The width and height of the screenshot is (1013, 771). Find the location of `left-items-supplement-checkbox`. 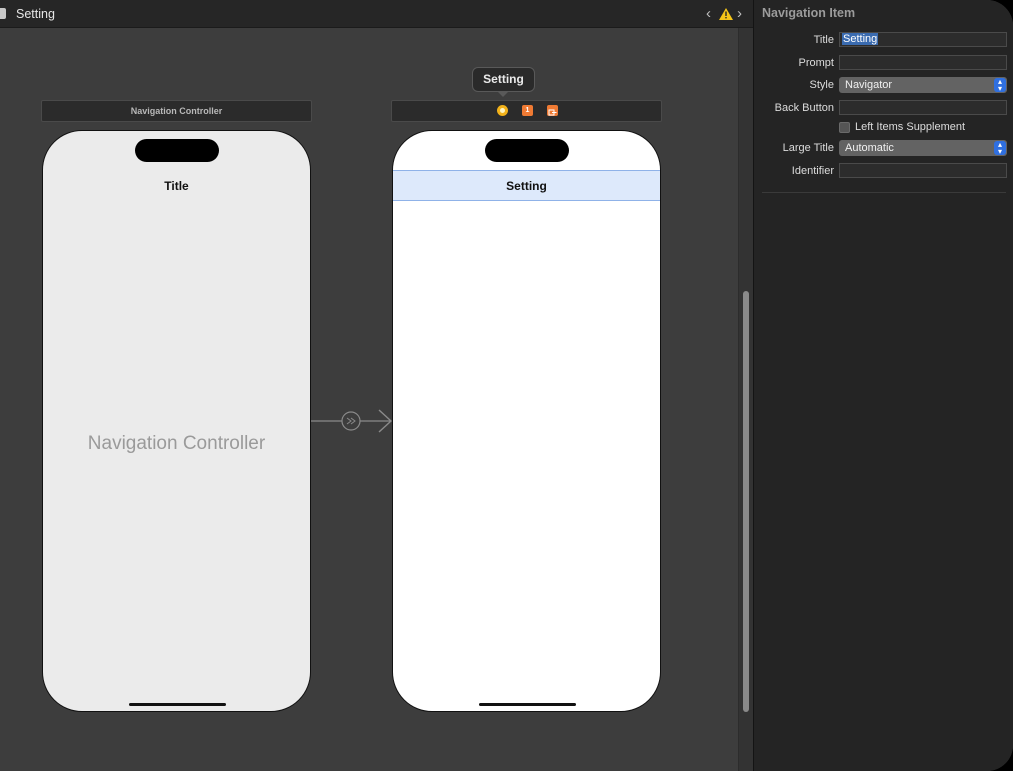

left-items-supplement-checkbox is located at coordinates (844, 127).